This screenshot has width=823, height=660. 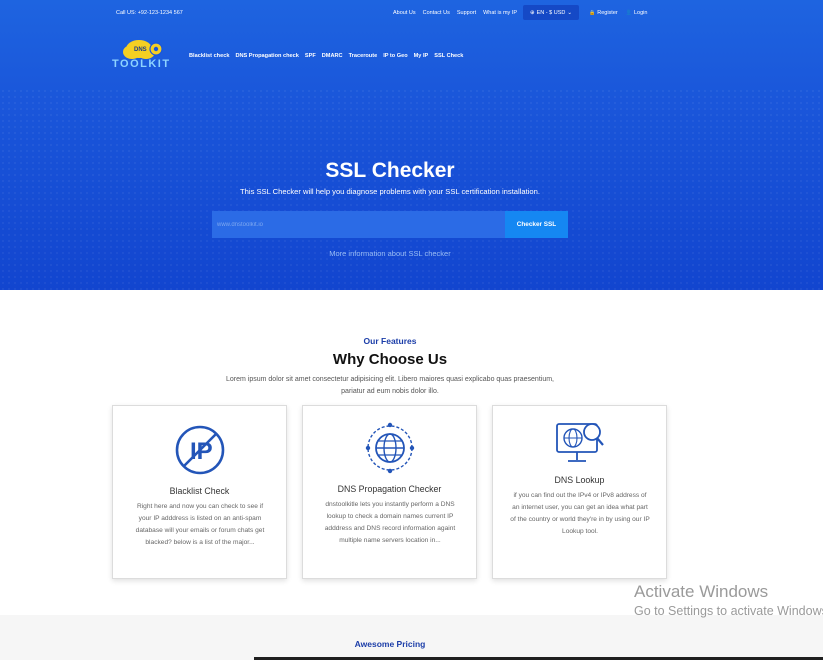 I want to click on register-link: 🔒 Register, so click(x=603, y=13).